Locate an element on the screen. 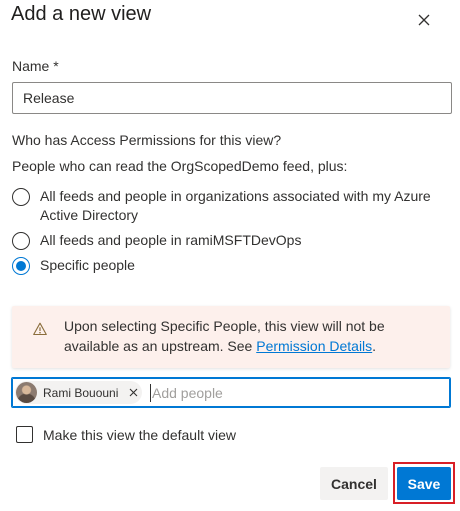 This screenshot has width=460, height=511. cancel-button: Cancel is located at coordinates (354, 483).